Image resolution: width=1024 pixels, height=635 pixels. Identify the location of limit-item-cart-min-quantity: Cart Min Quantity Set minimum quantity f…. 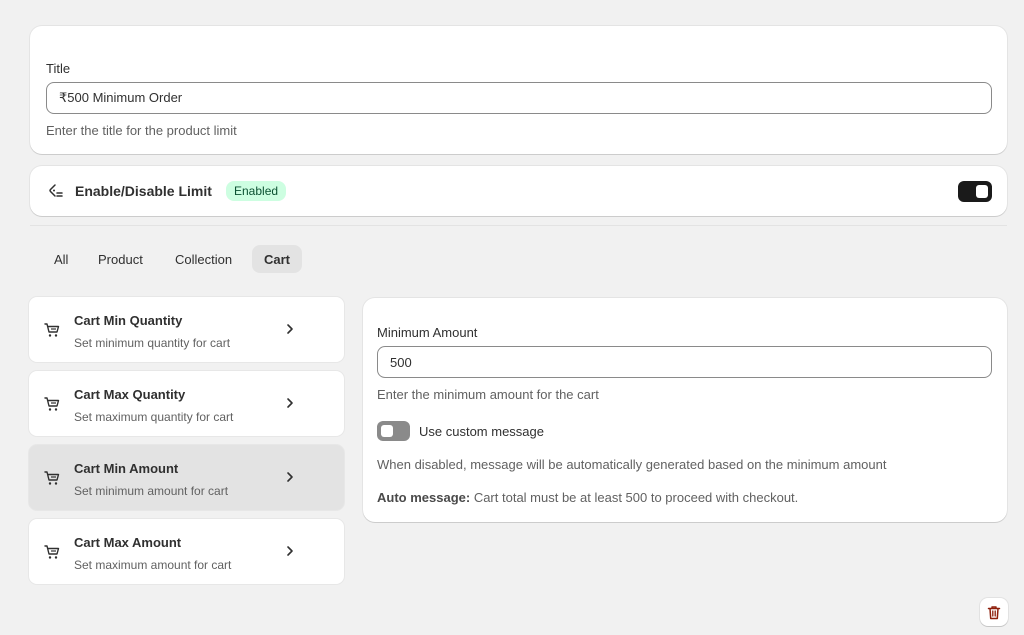
(186, 329).